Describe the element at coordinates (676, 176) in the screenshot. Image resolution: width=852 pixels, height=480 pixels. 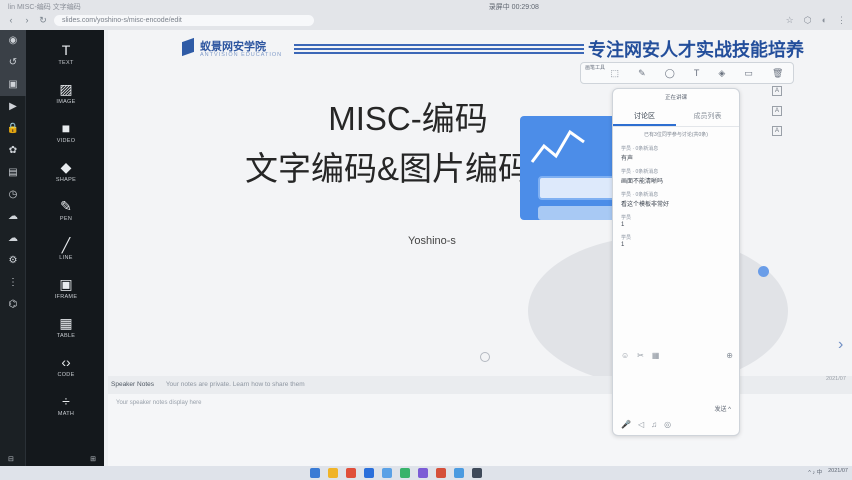
I see `chat-message: 学员 · 0条新消息 画面不能清晰吗` at that location.